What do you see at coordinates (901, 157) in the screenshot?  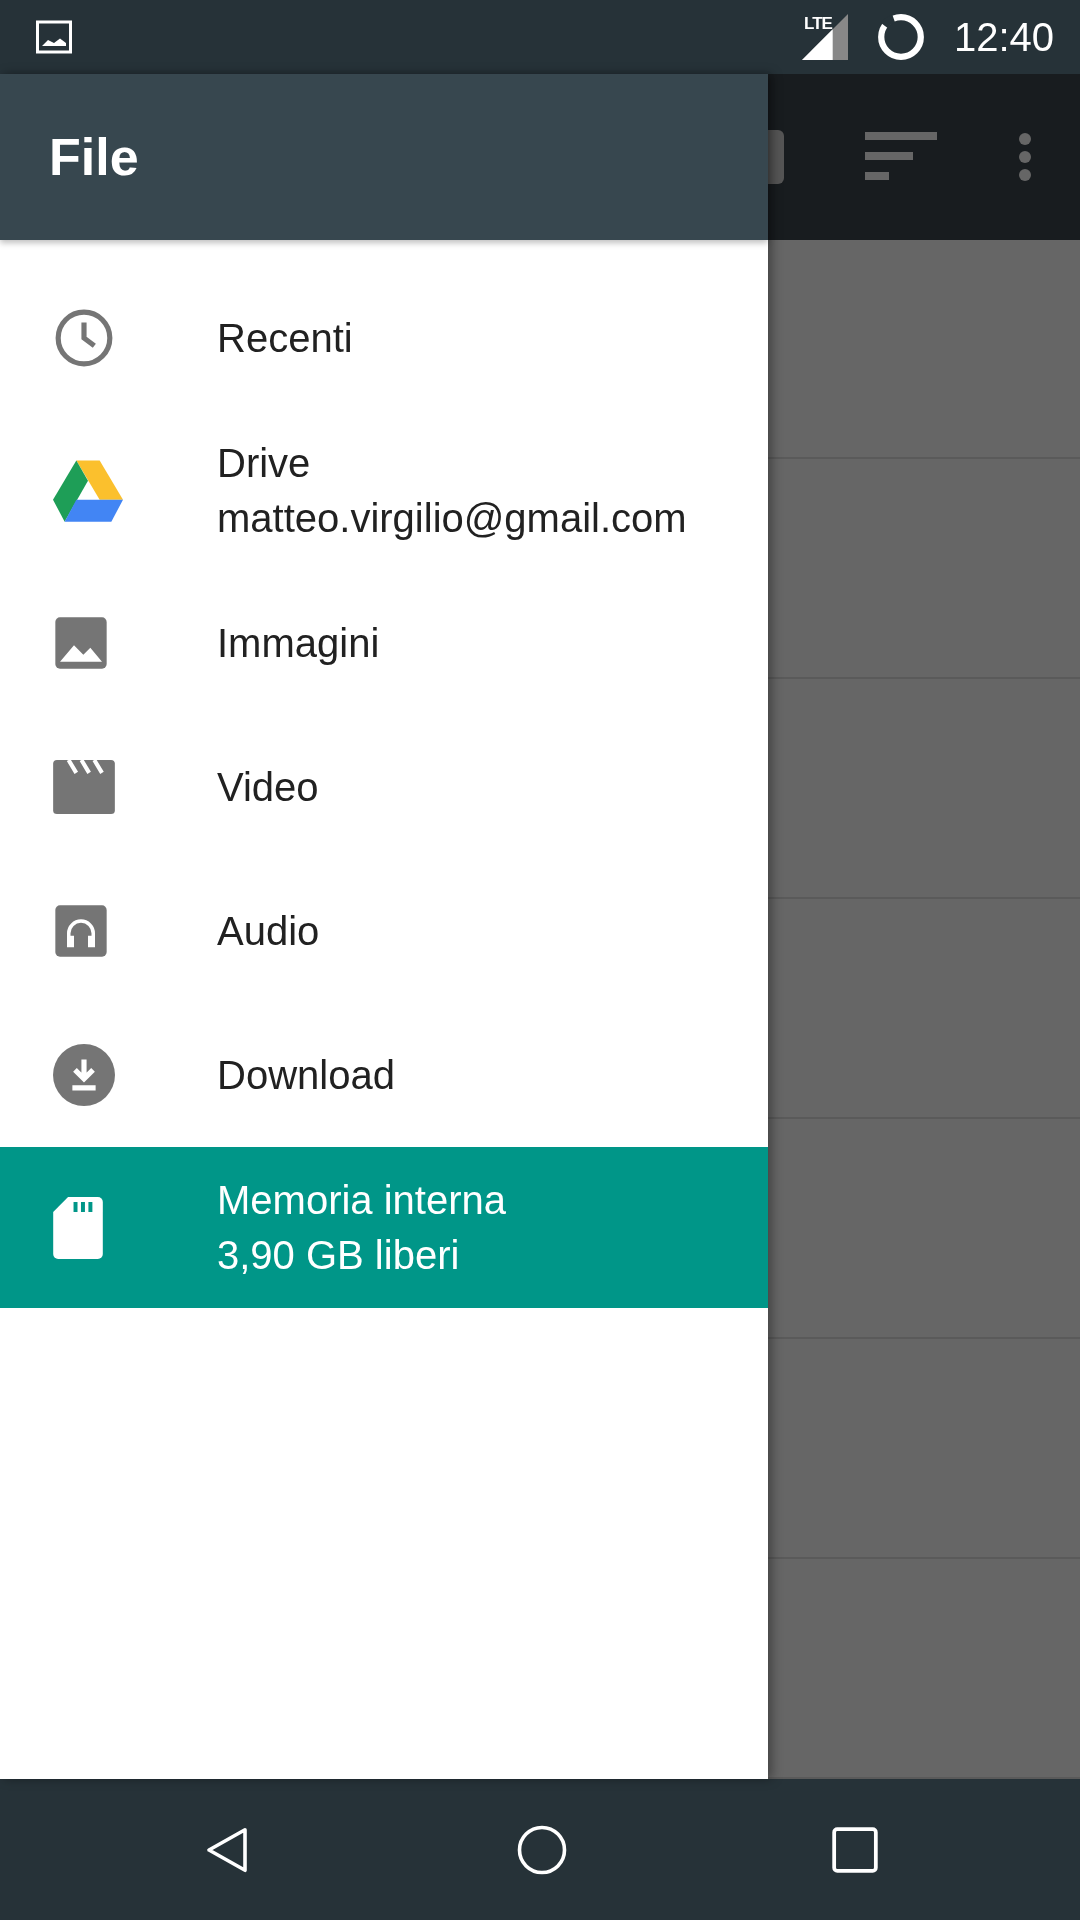 I see `sort-icon` at bounding box center [901, 157].